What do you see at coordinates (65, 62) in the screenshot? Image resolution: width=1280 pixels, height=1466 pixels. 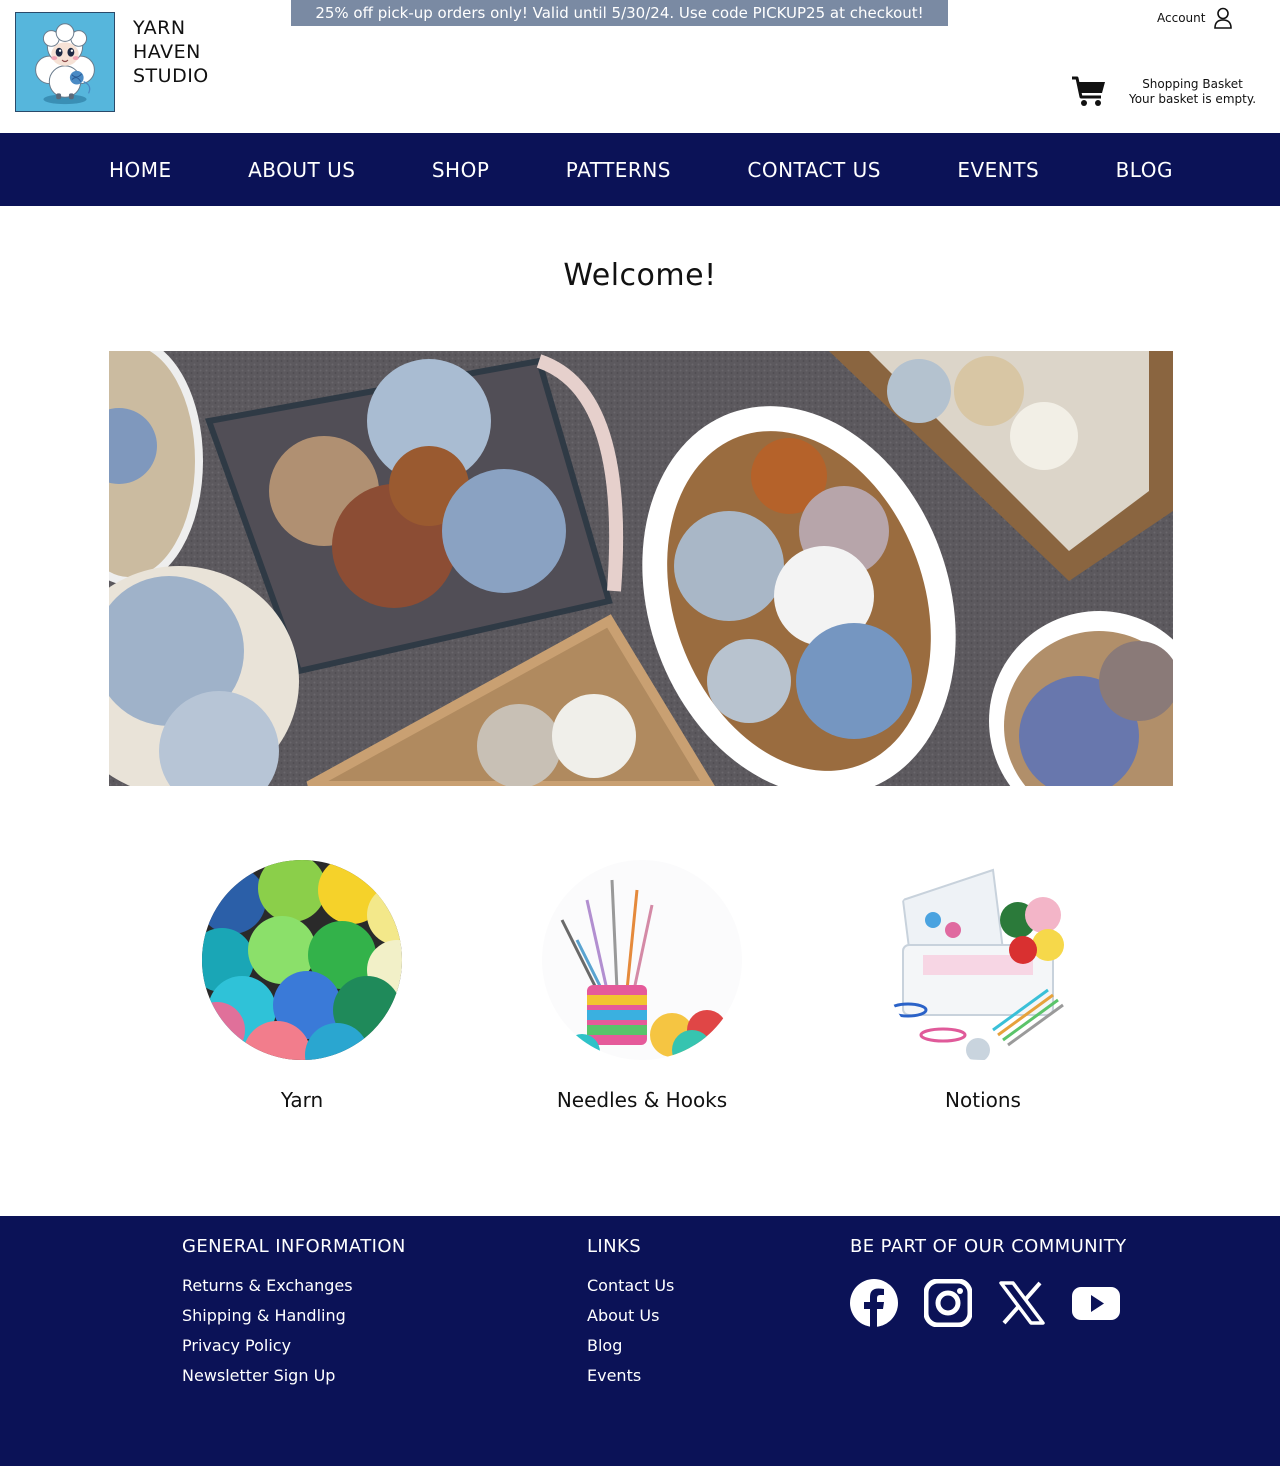 I see `sheep-logo` at bounding box center [65, 62].